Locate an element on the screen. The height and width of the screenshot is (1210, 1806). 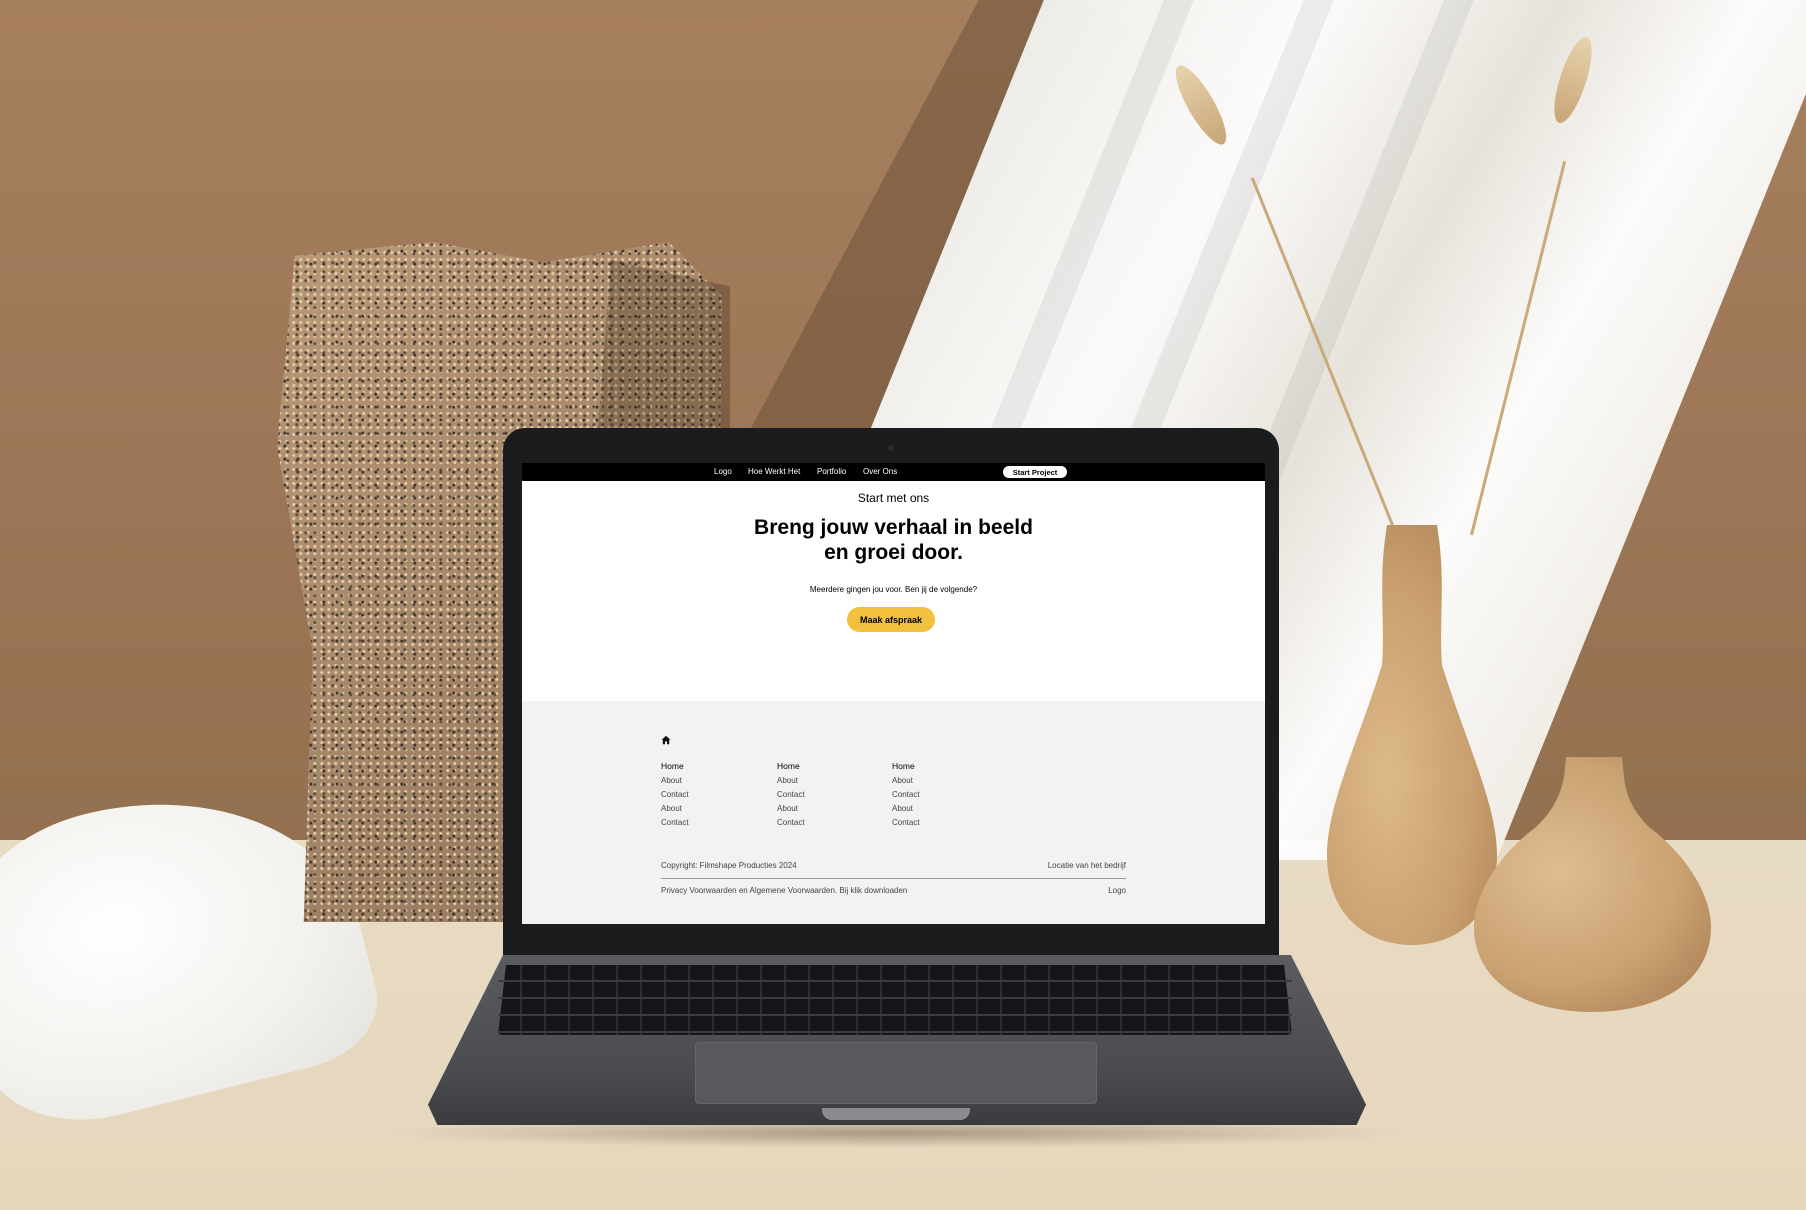
footer-location-link: Locatie van het bedrijf is located at coordinates (1087, 865).